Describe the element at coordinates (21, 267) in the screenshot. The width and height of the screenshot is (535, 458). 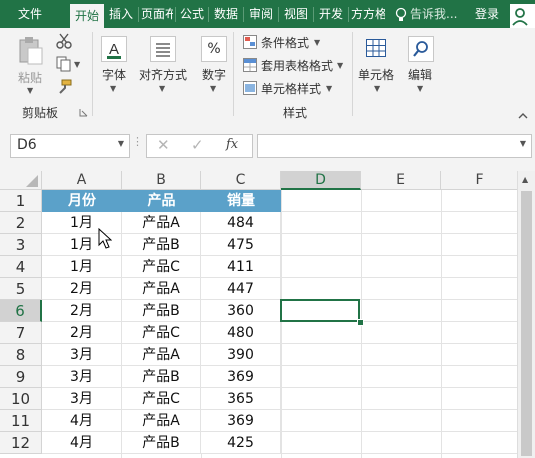
I see `row-header: 4` at that location.